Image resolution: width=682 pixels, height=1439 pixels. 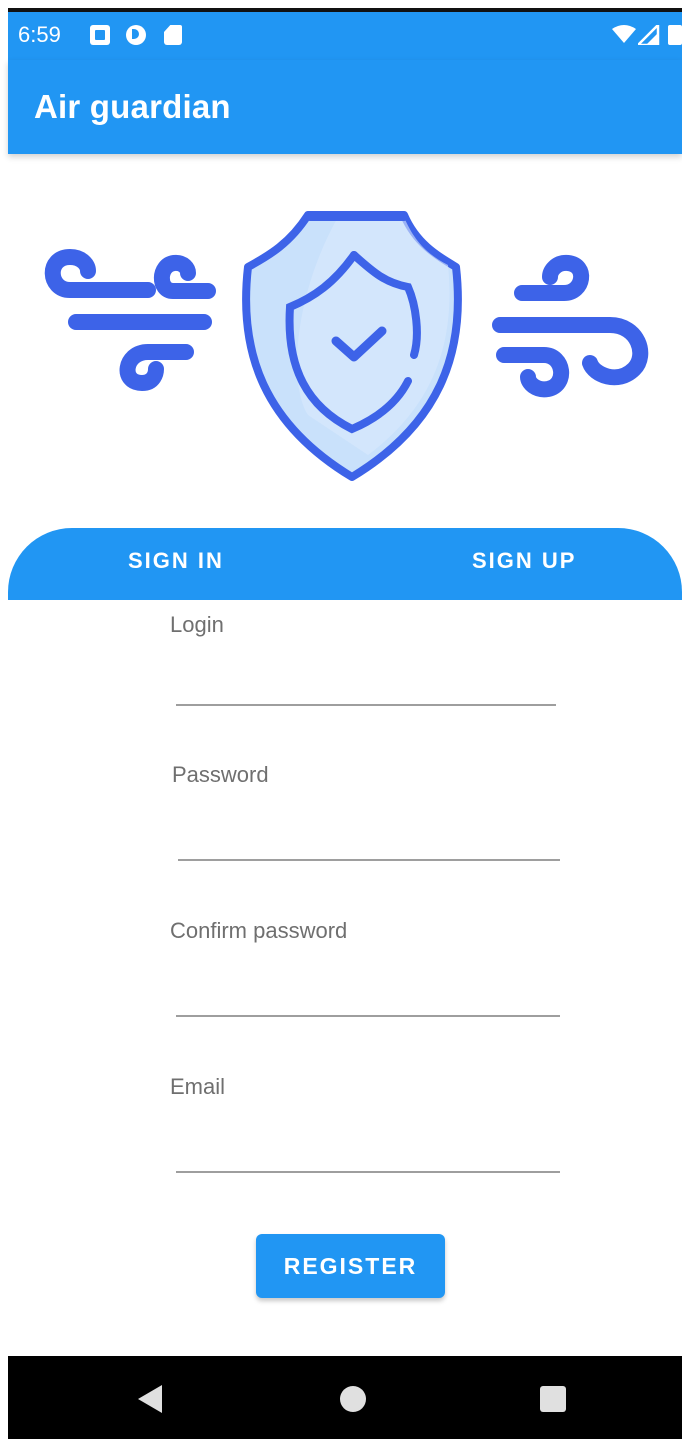 What do you see at coordinates (198, 1086) in the screenshot?
I see `email-label: Email` at bounding box center [198, 1086].